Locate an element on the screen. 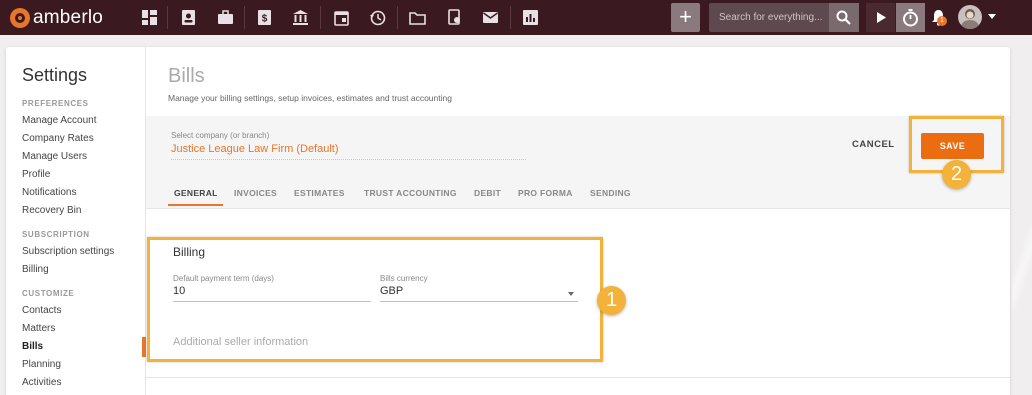 This screenshot has width=1032, height=395. tabs-divider is located at coordinates (578, 208).